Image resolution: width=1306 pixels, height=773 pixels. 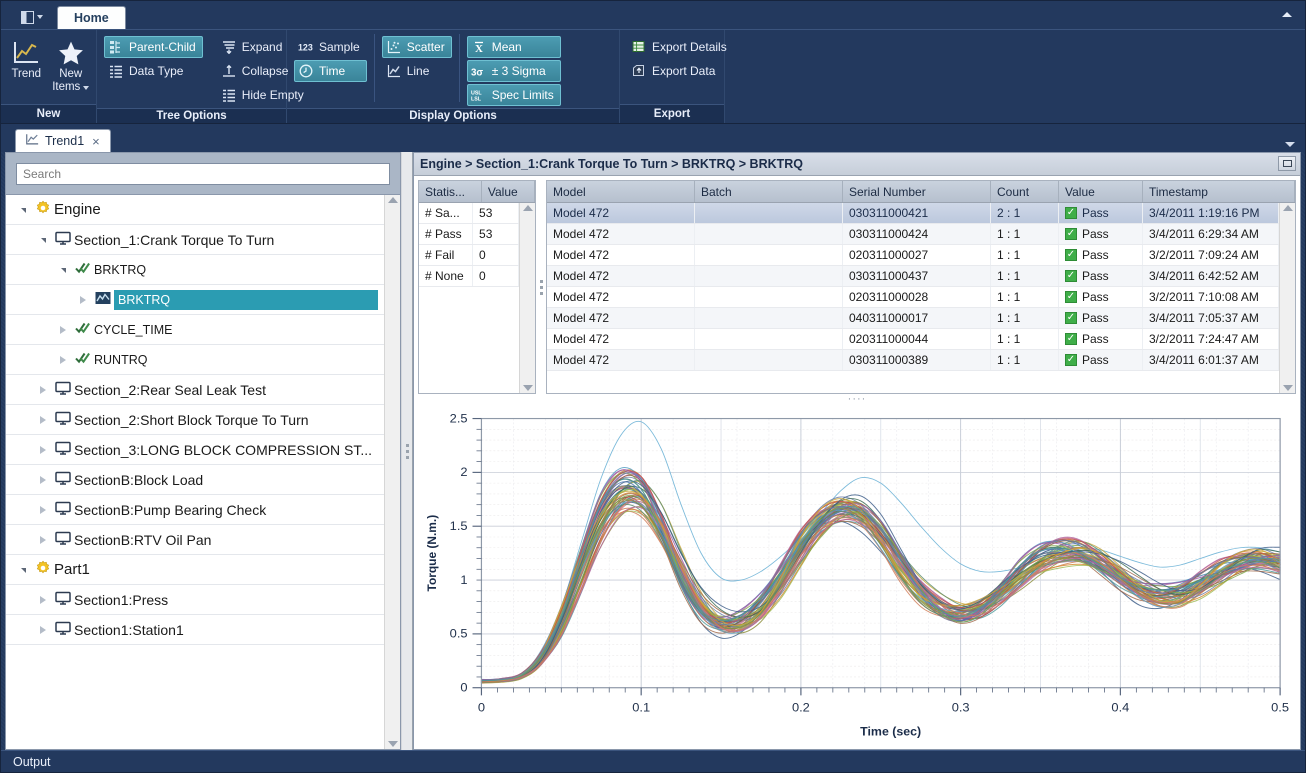 What do you see at coordinates (195, 390) in the screenshot?
I see `tree-node: Section_2:Rear Seal Leak Test` at bounding box center [195, 390].